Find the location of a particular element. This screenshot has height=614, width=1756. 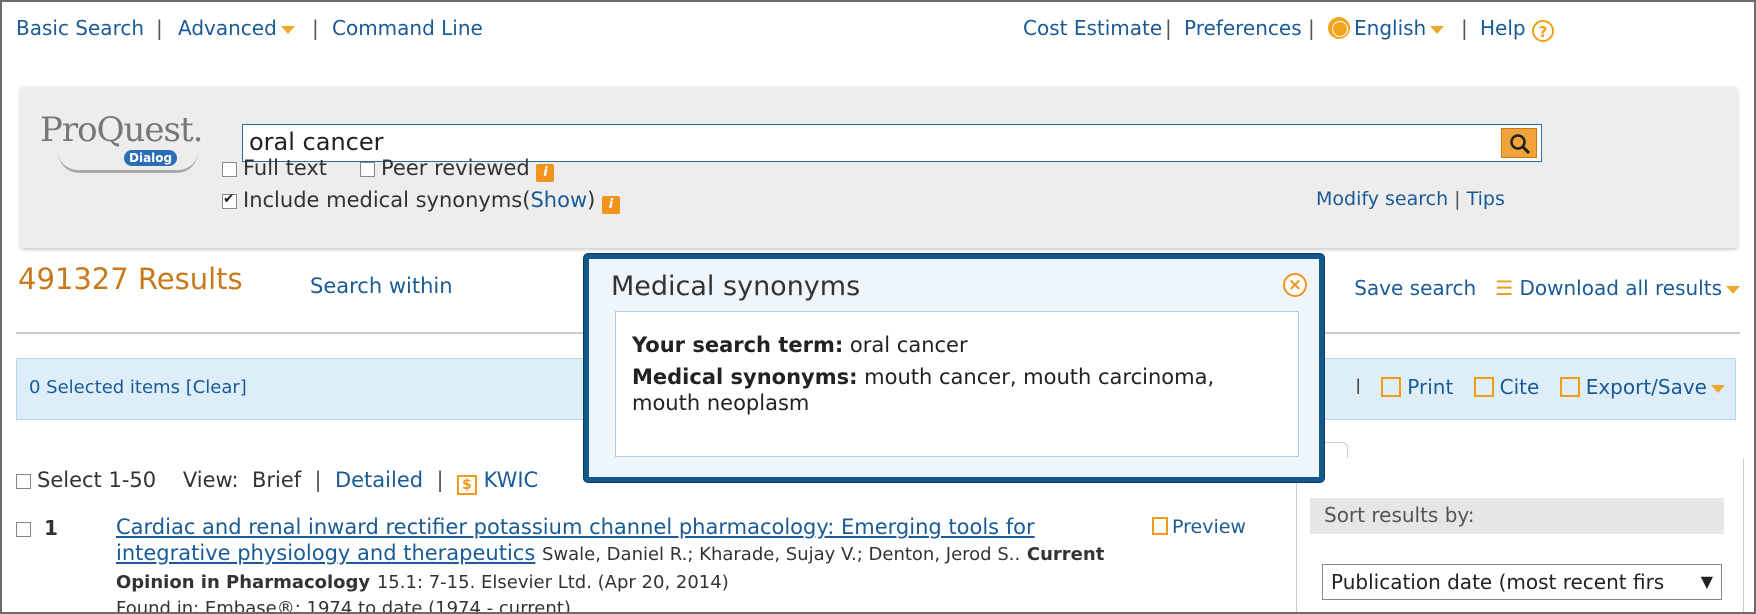

search-term-value: oral cancer is located at coordinates (908, 345).